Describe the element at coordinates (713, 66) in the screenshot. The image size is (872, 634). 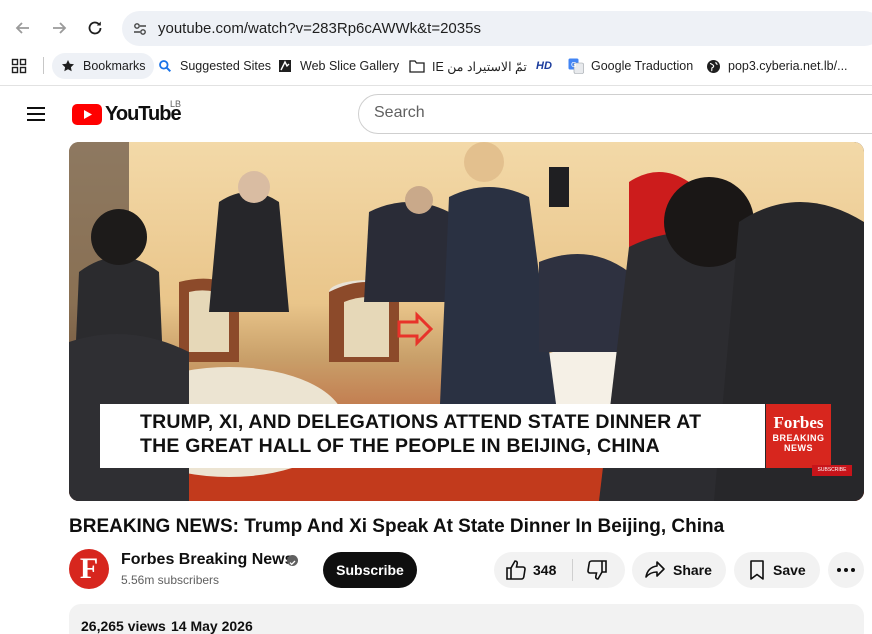
I see `globe-icon` at that location.